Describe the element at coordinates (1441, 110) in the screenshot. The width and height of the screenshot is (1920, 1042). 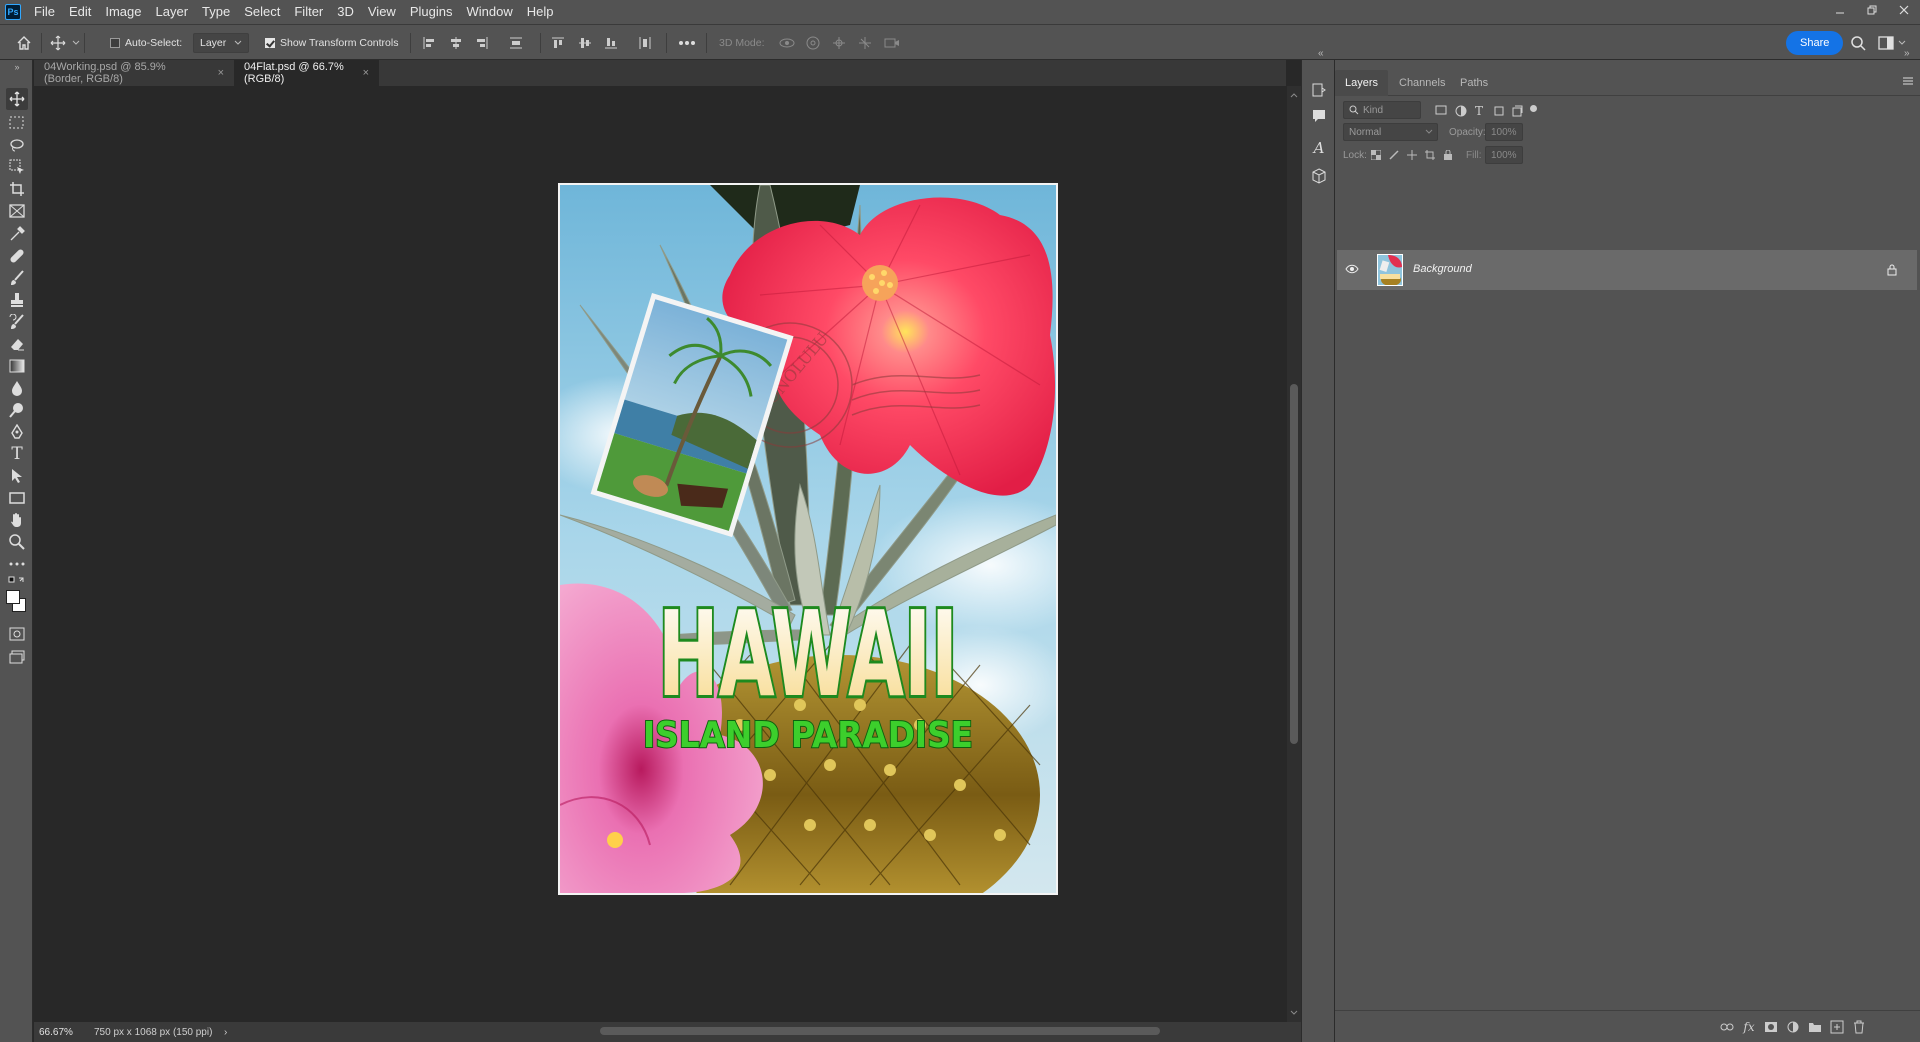
I see `filter-pixel-button` at that location.